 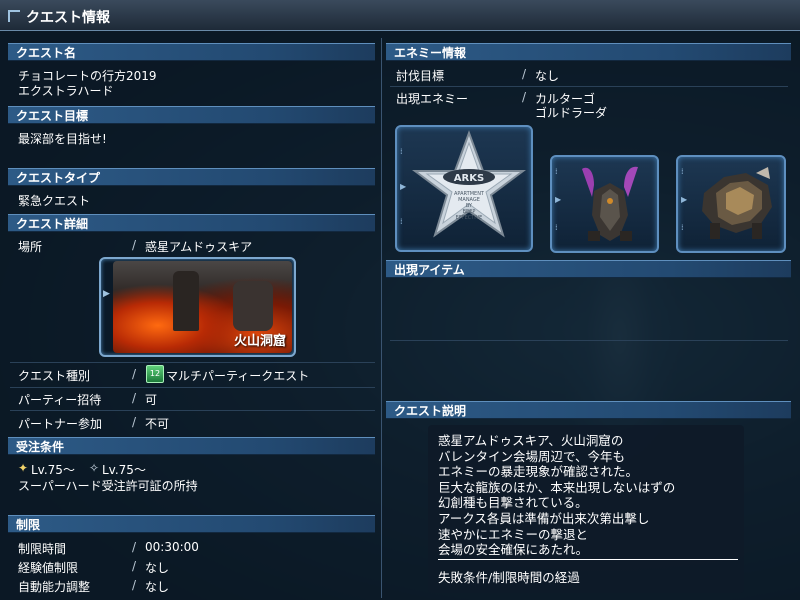 I want to click on appear-enemy-2: ゴルドラーダ, so click(x=571, y=113).